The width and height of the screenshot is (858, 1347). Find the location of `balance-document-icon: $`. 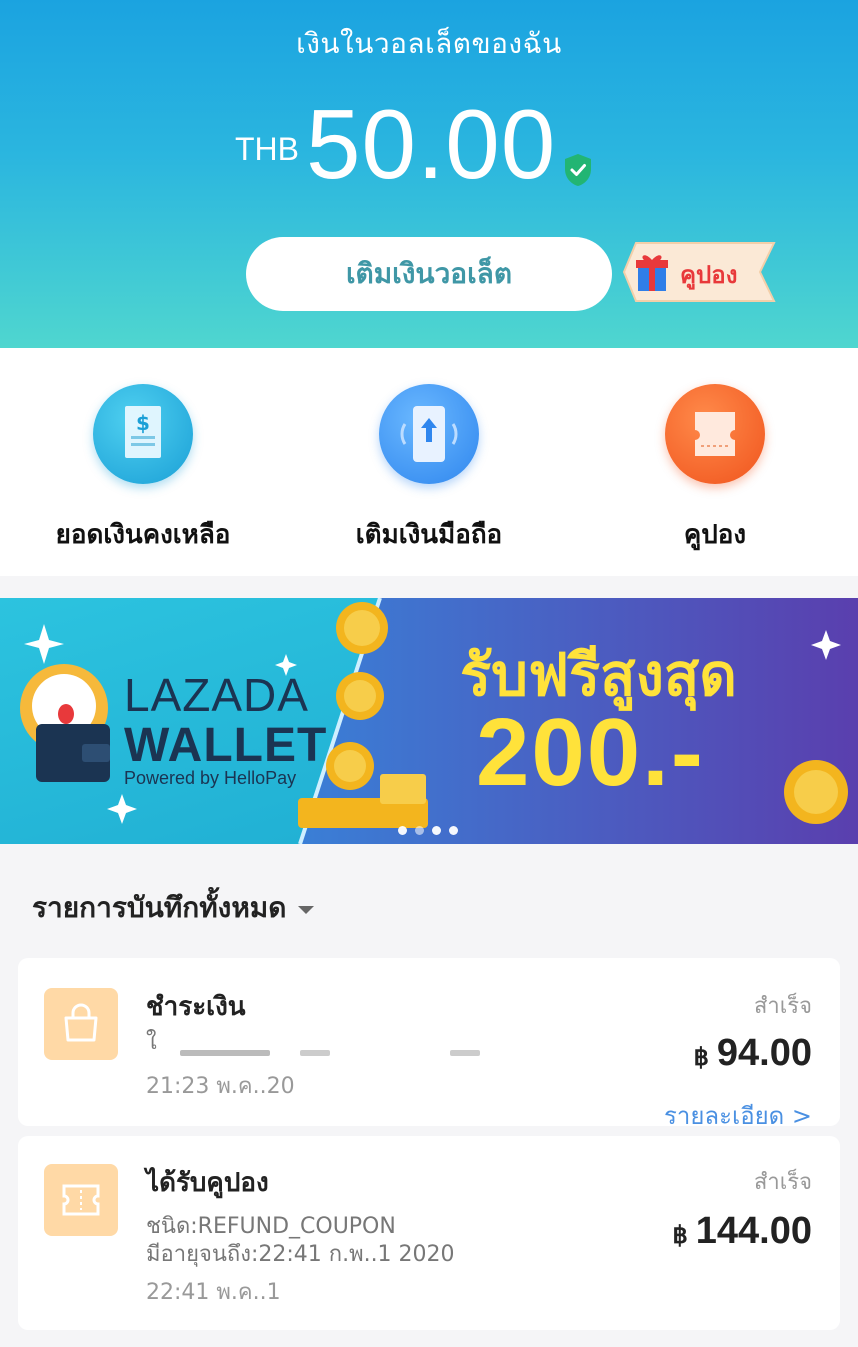

balance-document-icon: $ is located at coordinates (143, 434).